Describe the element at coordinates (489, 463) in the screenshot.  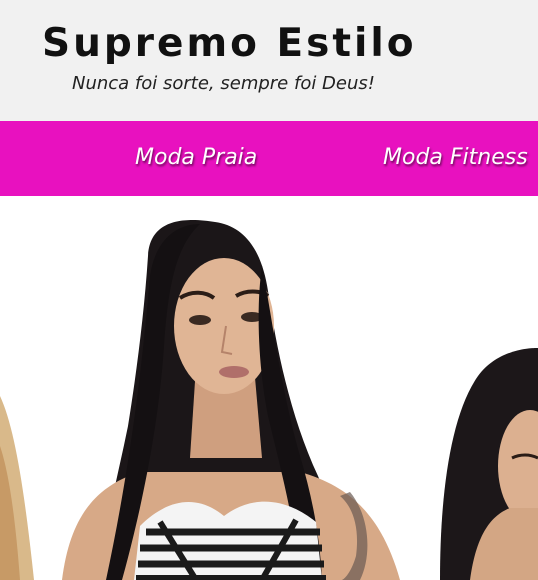
I see `model-right-partial` at that location.